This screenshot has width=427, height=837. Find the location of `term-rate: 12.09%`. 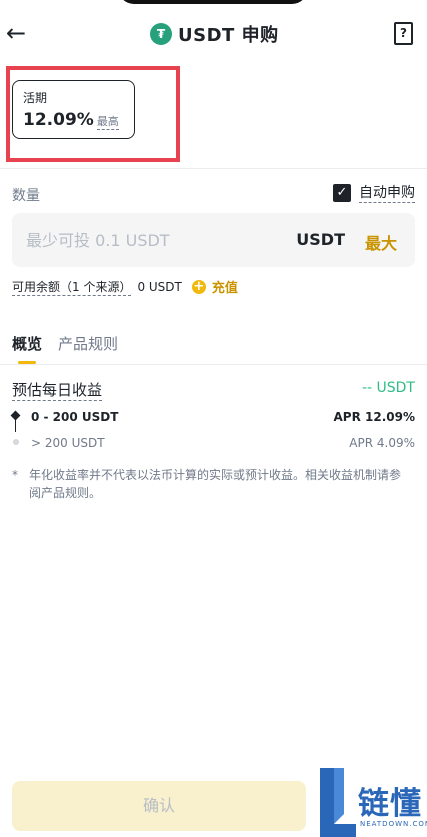

term-rate: 12.09% is located at coordinates (58, 120).